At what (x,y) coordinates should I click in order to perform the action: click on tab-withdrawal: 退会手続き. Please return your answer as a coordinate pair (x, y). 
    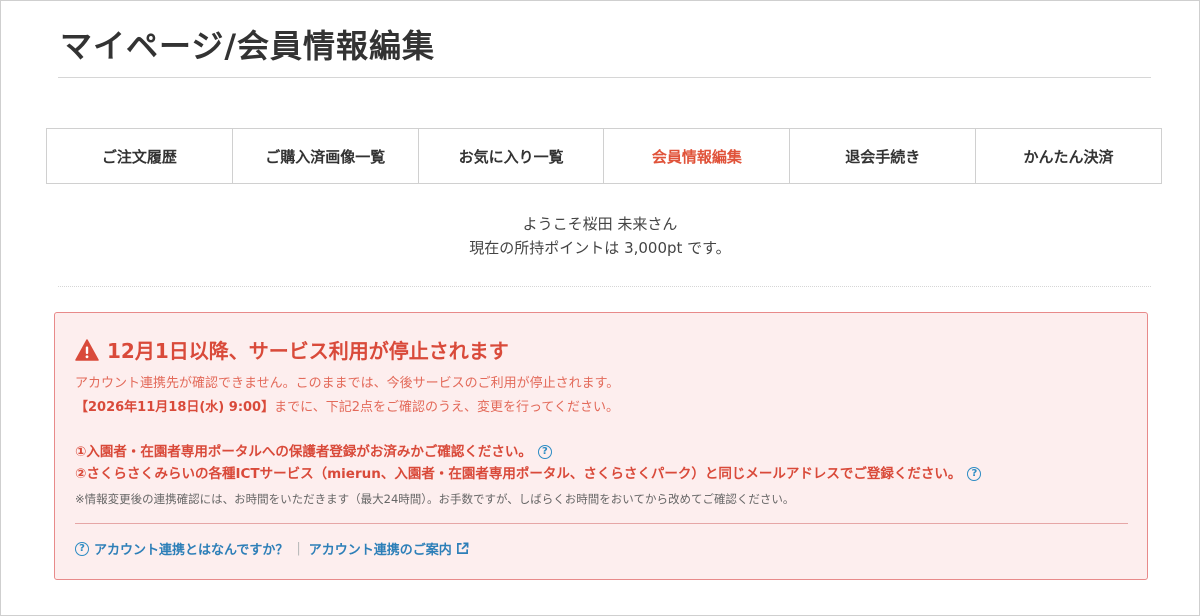
    Looking at the image, I should click on (883, 156).